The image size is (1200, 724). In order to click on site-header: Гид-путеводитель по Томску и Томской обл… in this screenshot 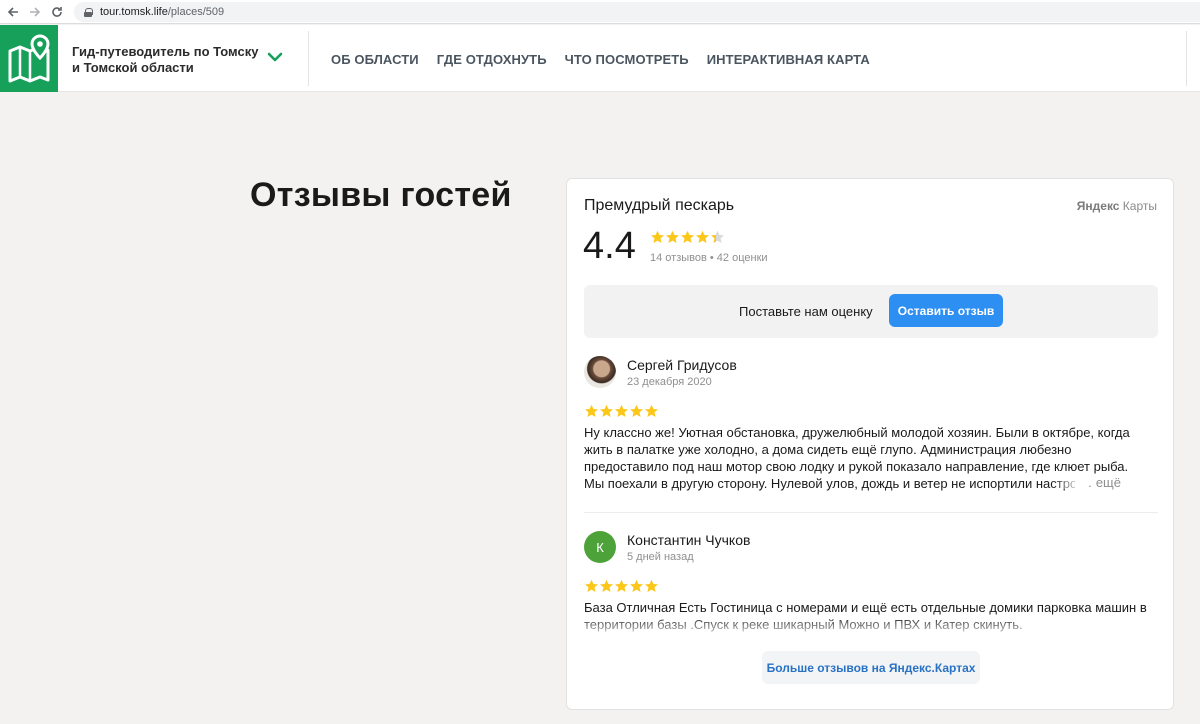, I will do `click(600, 58)`.